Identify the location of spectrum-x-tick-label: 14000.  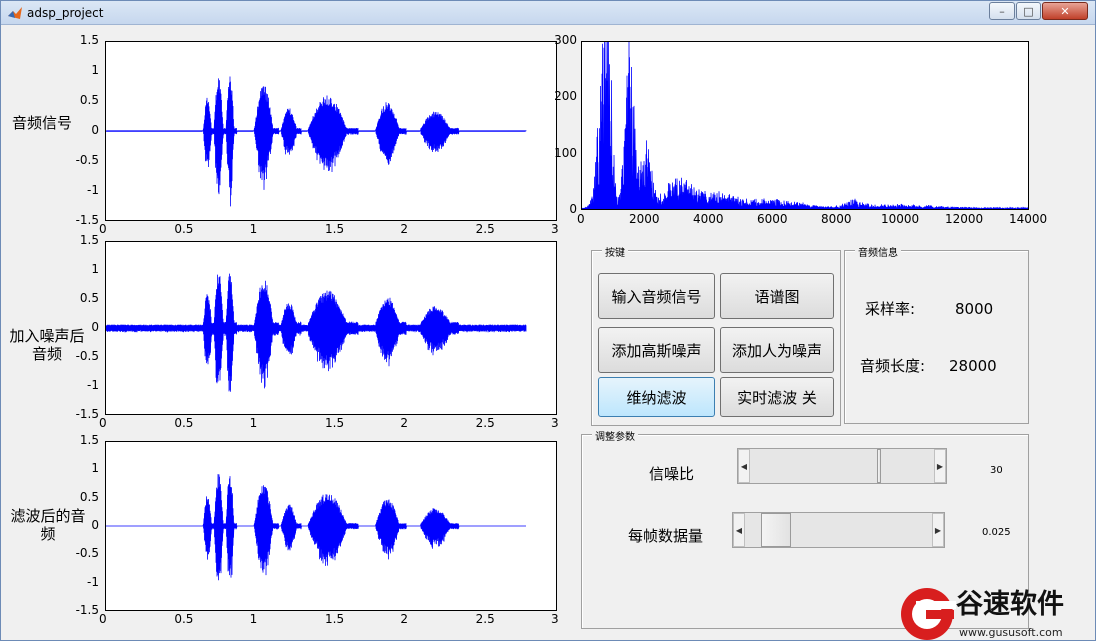
(1028, 219).